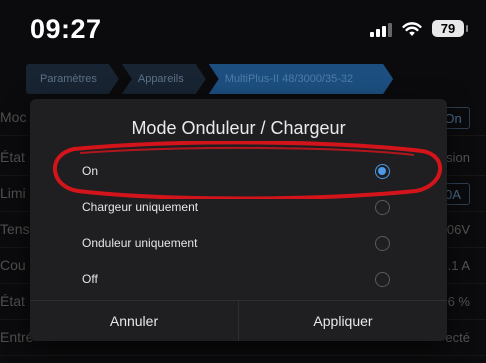 Image resolution: width=486 pixels, height=363 pixels. Describe the element at coordinates (301, 79) in the screenshot. I see `breadcrumb-device-current: MultiPlus-II 48/3000/35-32` at that location.